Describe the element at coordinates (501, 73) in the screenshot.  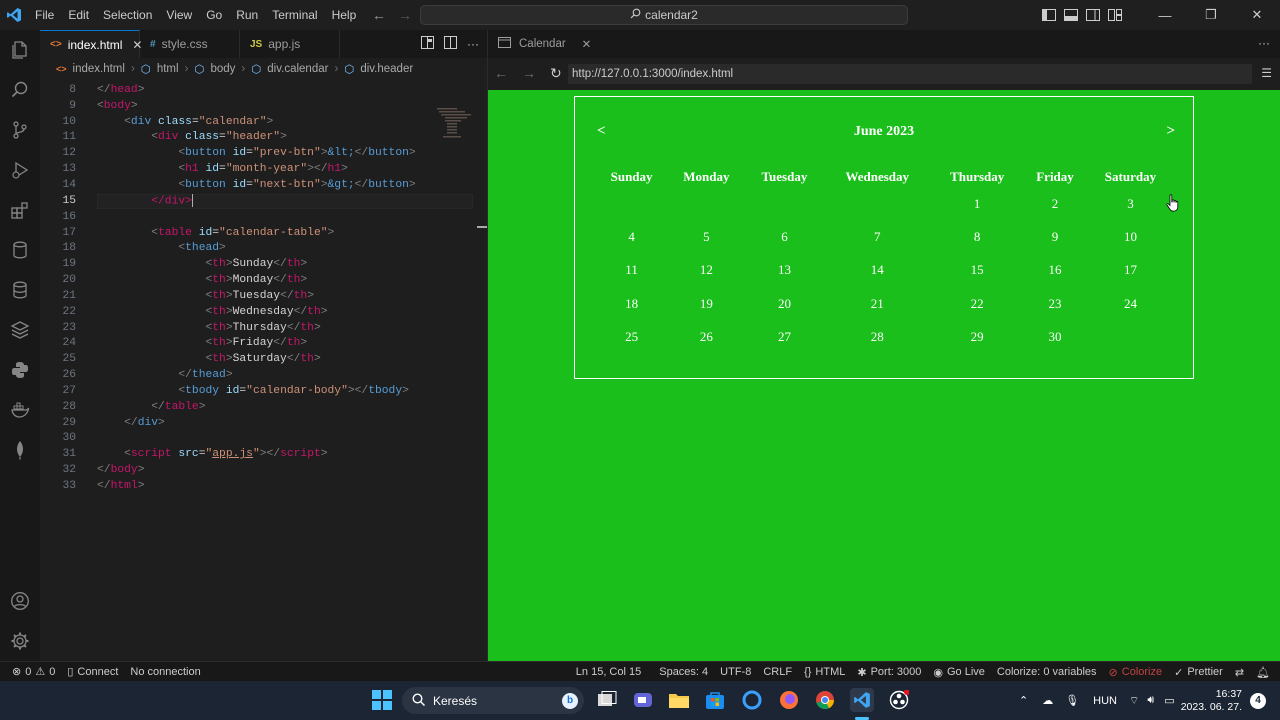
I see `browser-back-icon: ←` at that location.